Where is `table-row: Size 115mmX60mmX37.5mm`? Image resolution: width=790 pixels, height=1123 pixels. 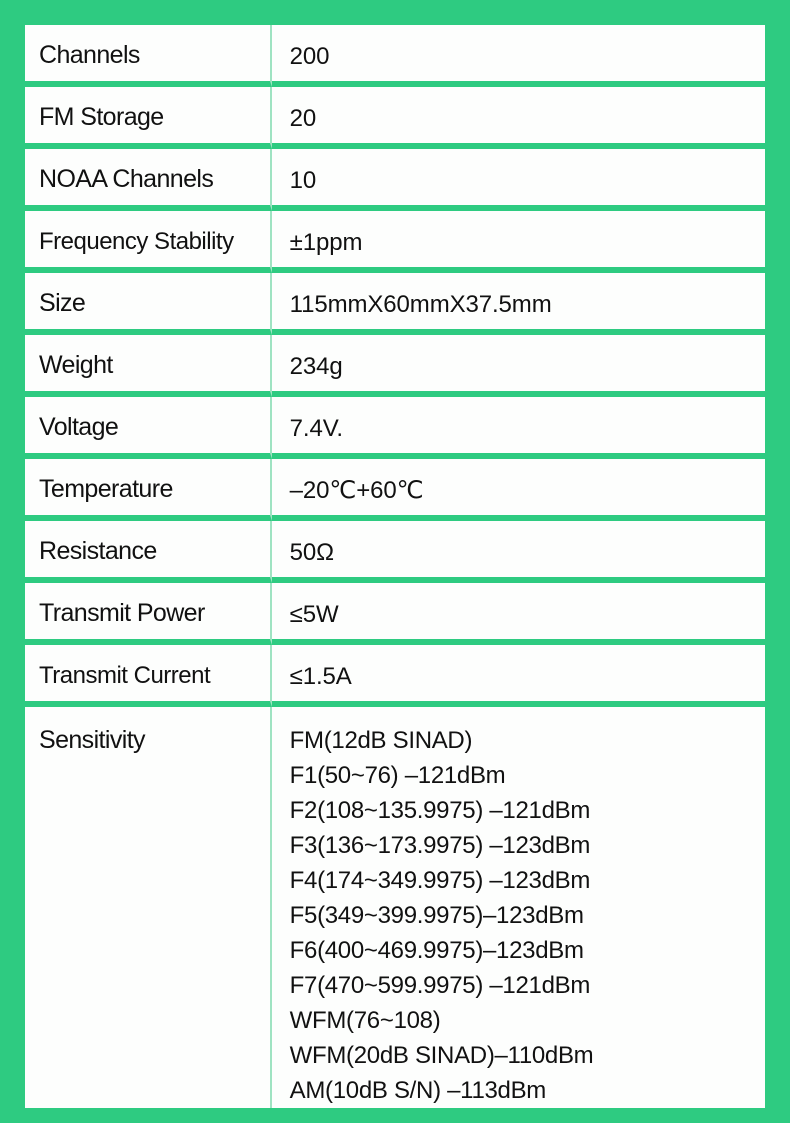 table-row: Size 115mmX60mmX37.5mm is located at coordinates (395, 304).